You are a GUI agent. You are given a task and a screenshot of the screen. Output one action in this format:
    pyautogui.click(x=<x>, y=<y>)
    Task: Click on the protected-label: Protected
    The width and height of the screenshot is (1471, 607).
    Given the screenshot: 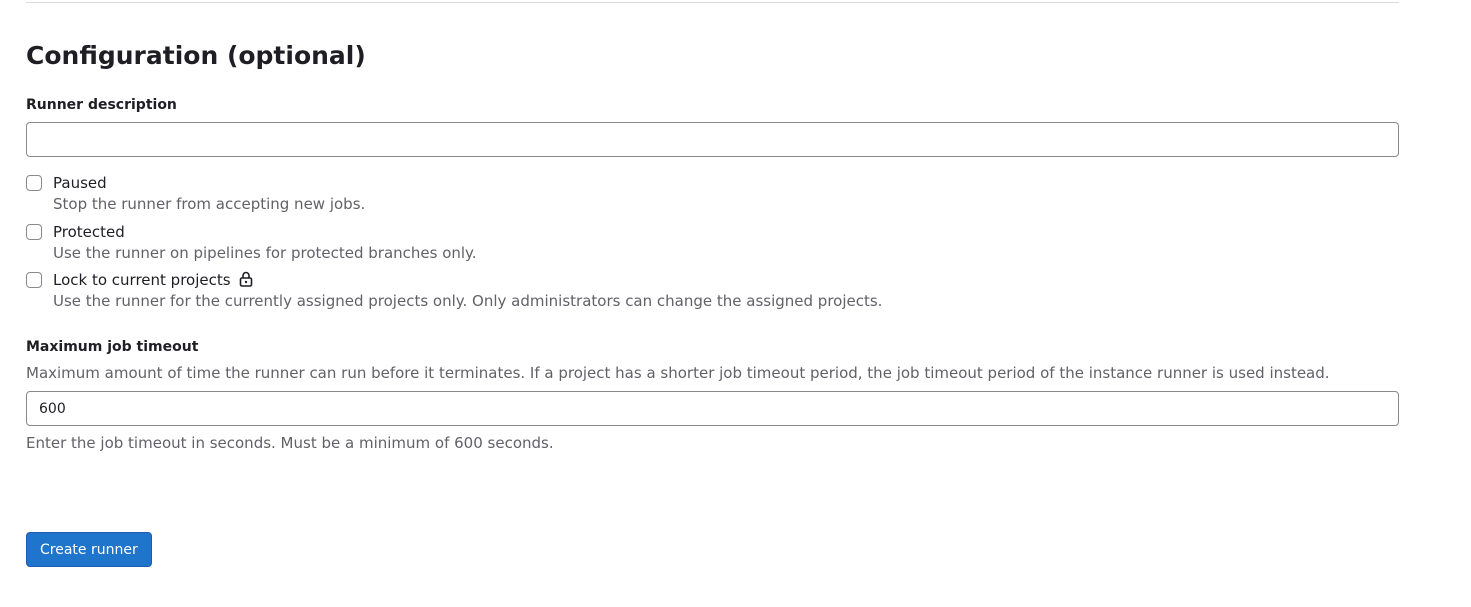 What is the action you would take?
    pyautogui.click(x=89, y=232)
    